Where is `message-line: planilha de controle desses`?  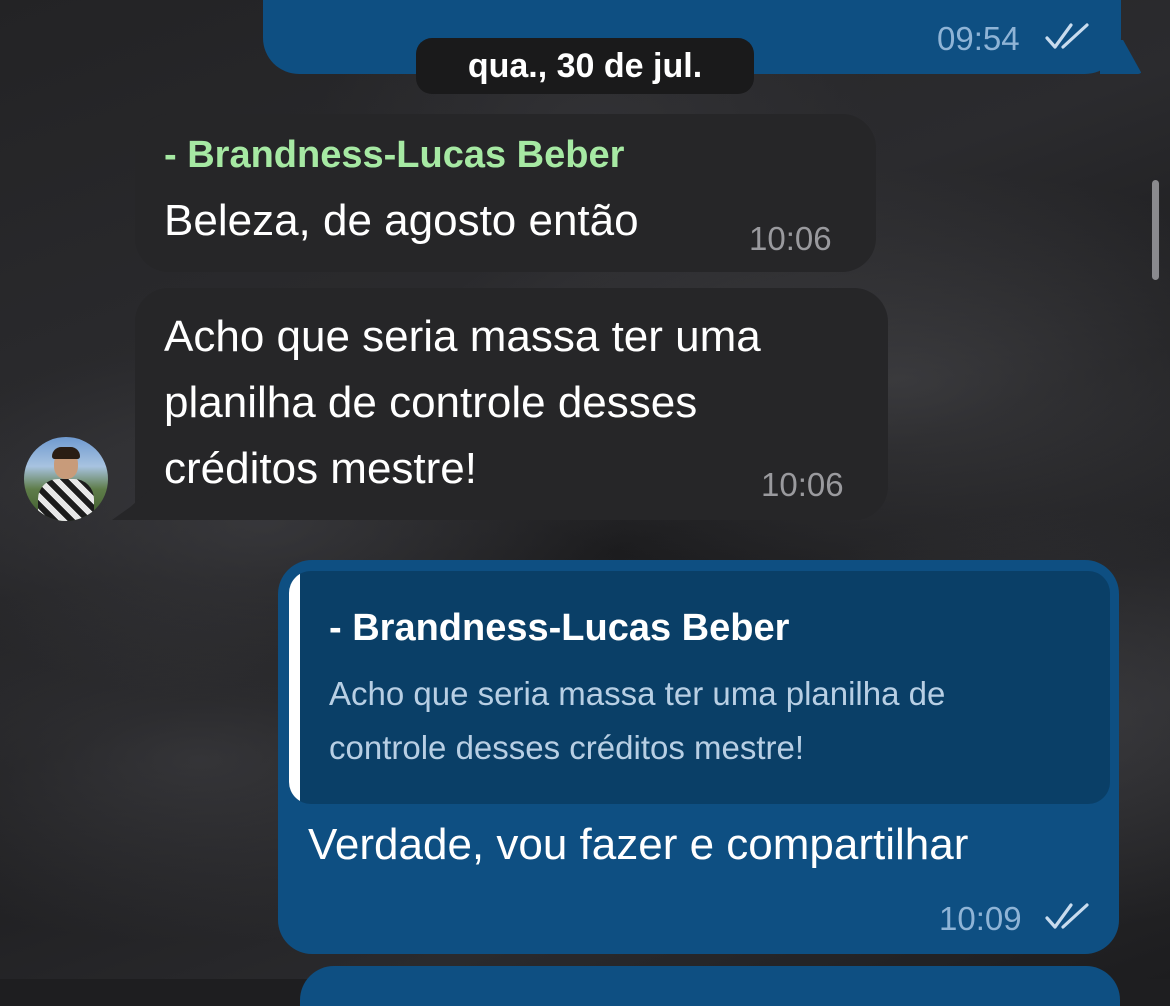 message-line: planilha de controle desses is located at coordinates (431, 402).